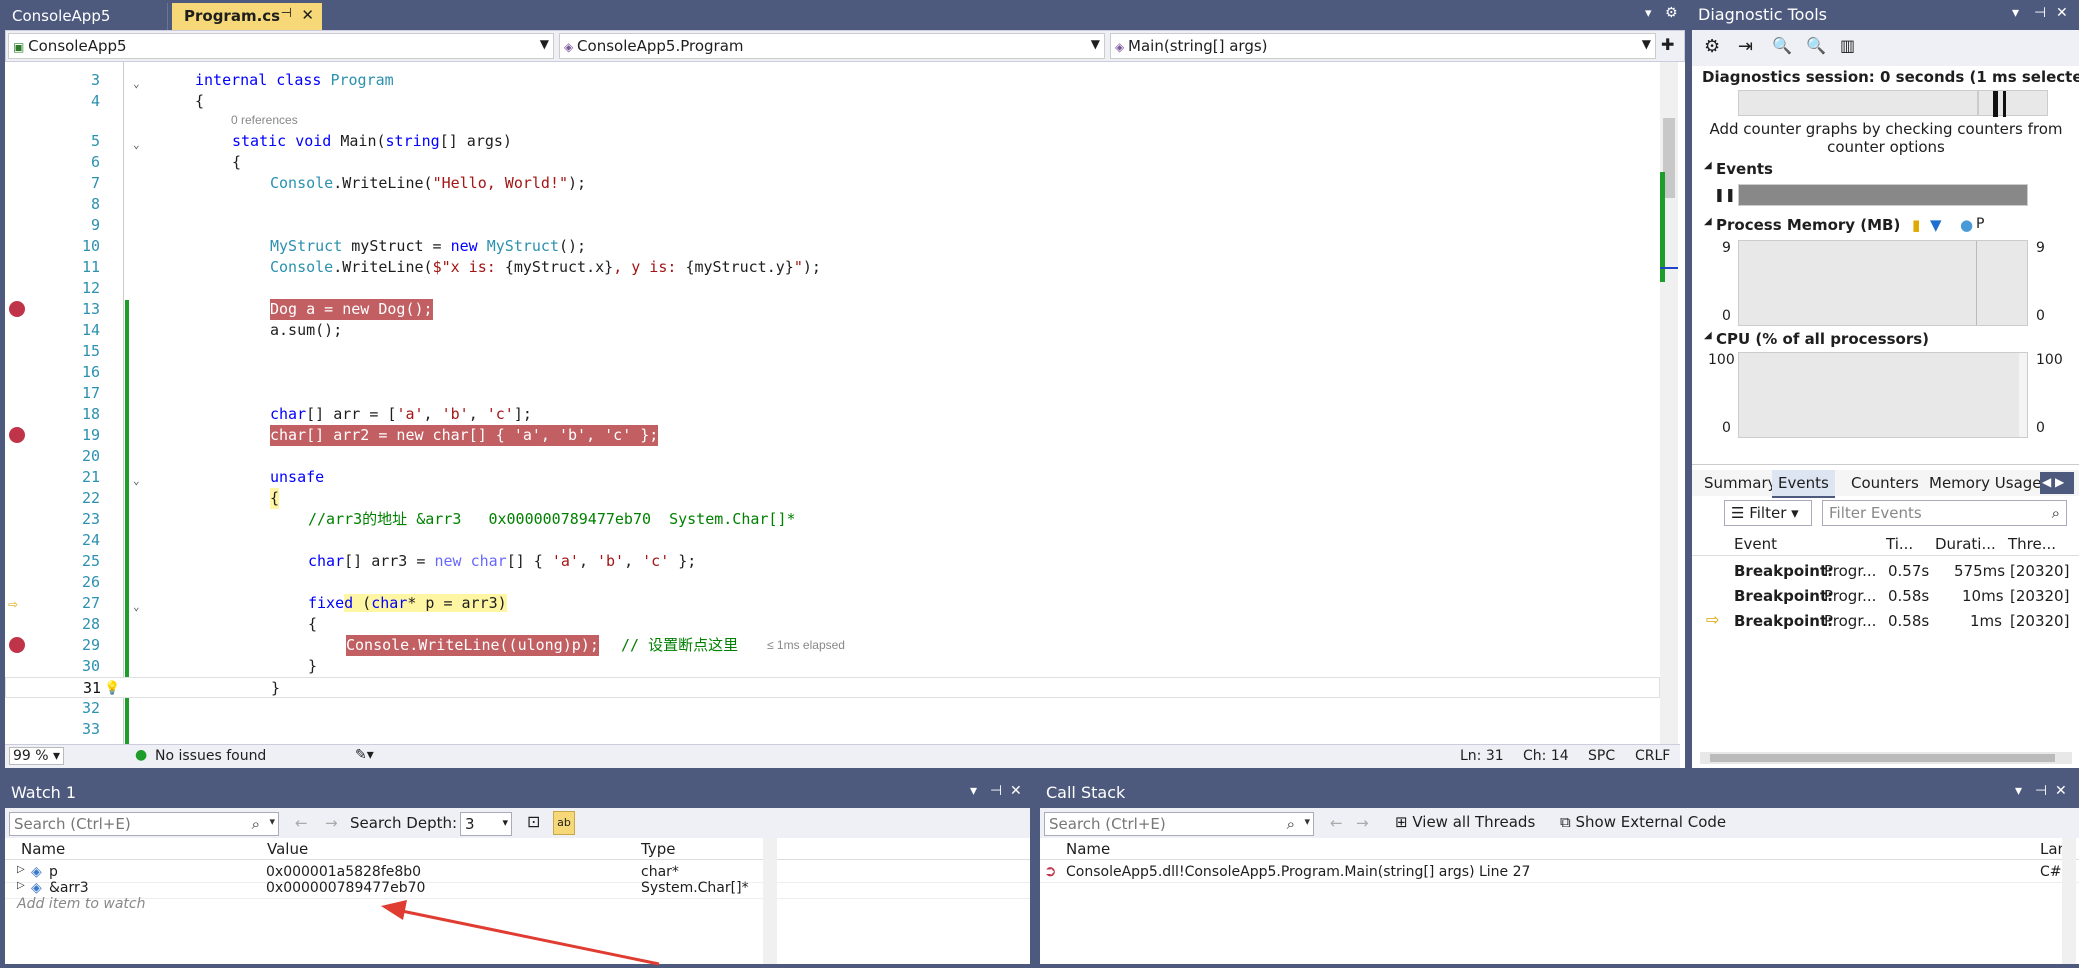 Image resolution: width=2079 pixels, height=968 pixels. I want to click on tab-summary: Summary, so click(1740, 483).